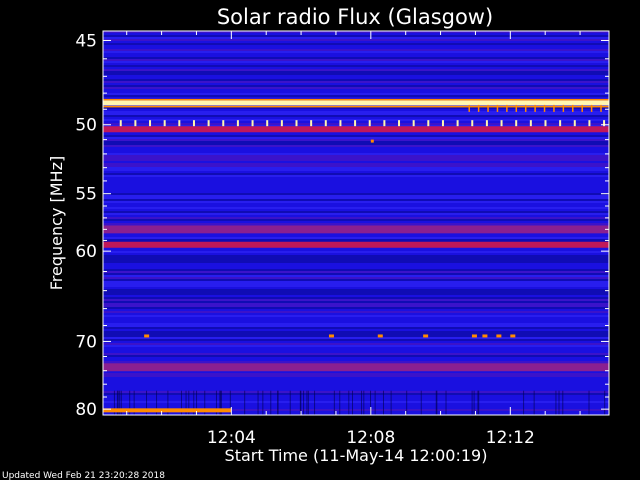  What do you see at coordinates (356, 367) in the screenshot?
I see `band-73-5mhz` at bounding box center [356, 367].